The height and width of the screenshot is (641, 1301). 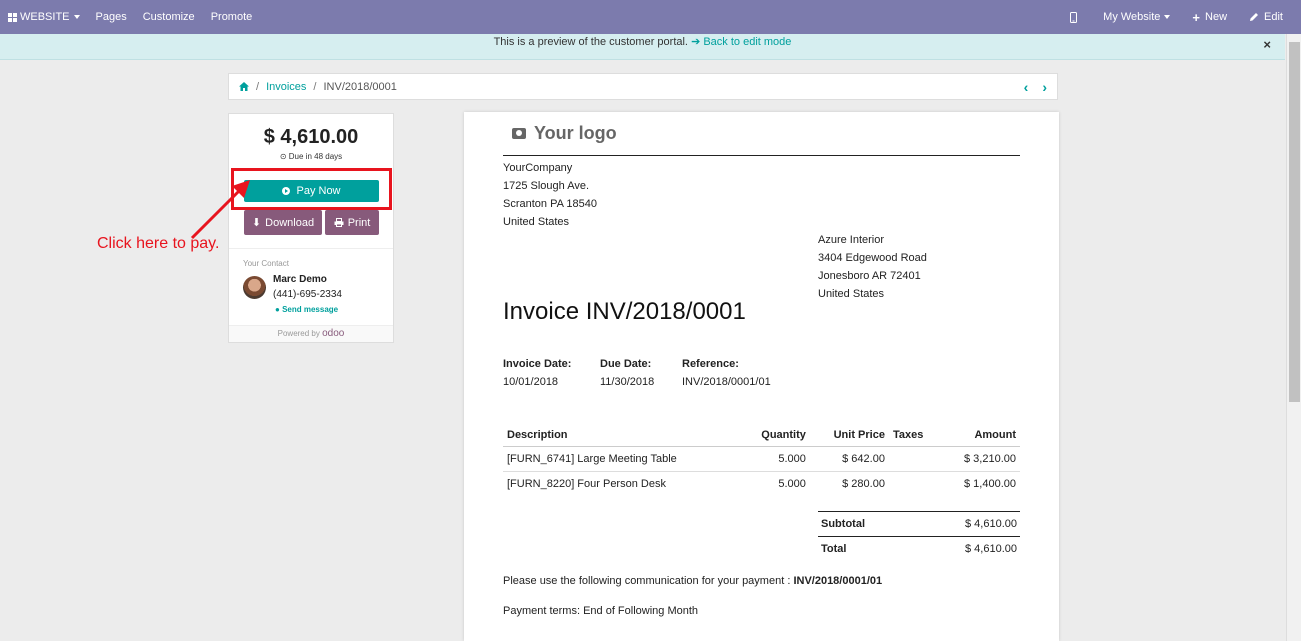 What do you see at coordinates (44, 17) in the screenshot?
I see `website-menu: WEBSITE` at bounding box center [44, 17].